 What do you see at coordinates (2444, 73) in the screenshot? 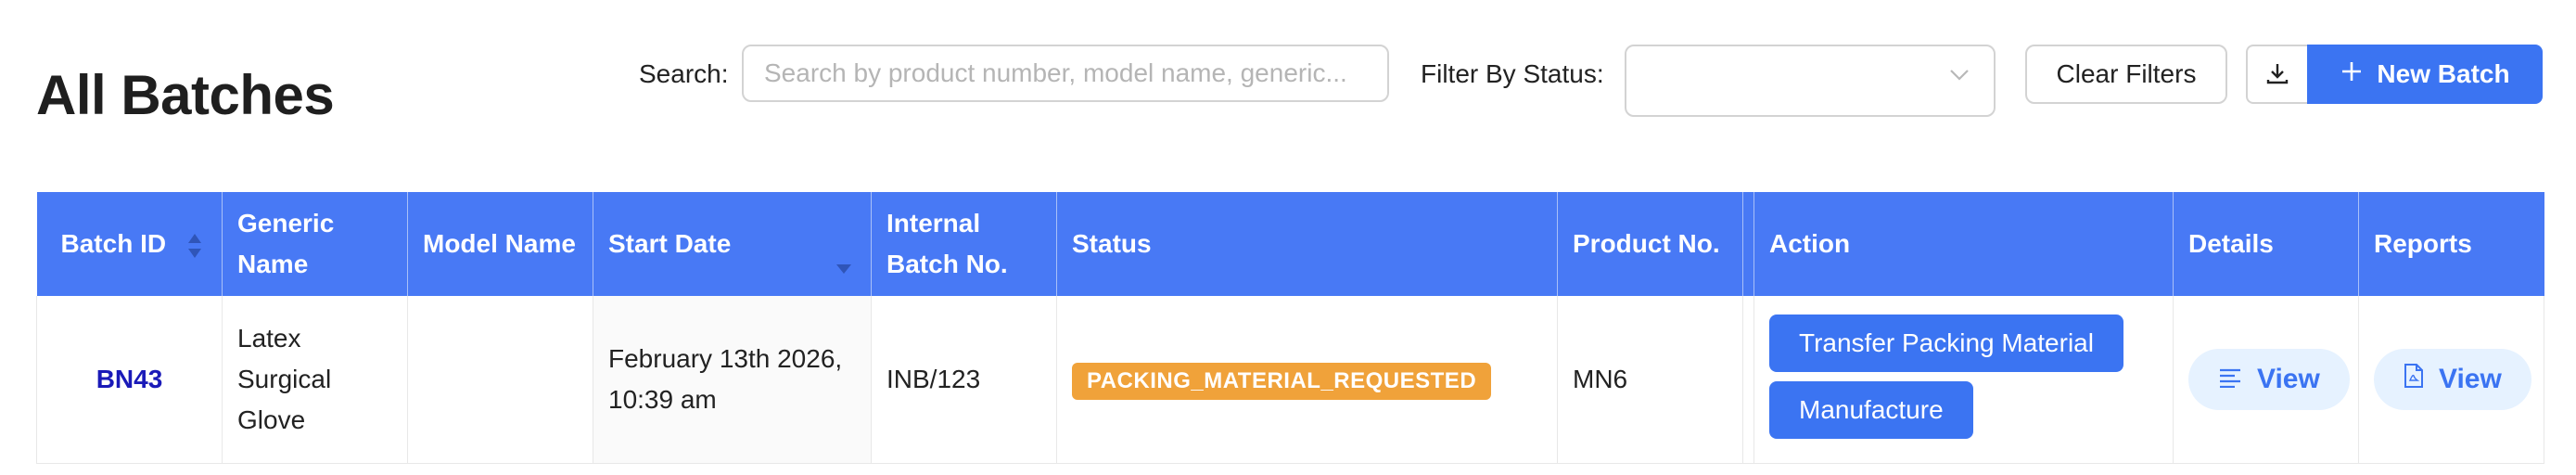
I see `new-batch-label: New Batch` at bounding box center [2444, 73].